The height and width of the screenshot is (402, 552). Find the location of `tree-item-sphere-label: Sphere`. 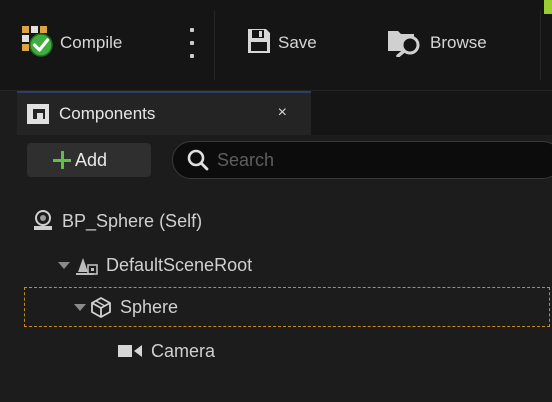

tree-item-sphere-label: Sphere is located at coordinates (149, 306).